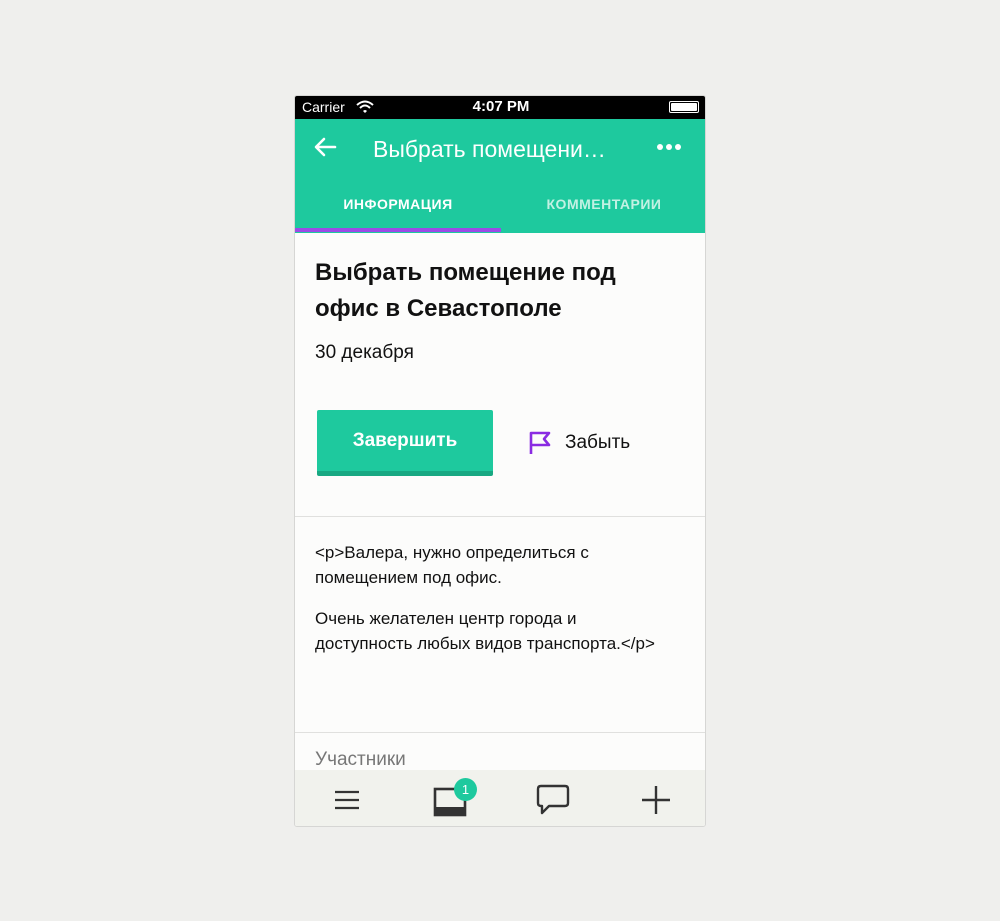 The image size is (1000, 921). What do you see at coordinates (603, 208) in the screenshot?
I see `tab-comments: КОММЕНТАРИИ` at bounding box center [603, 208].